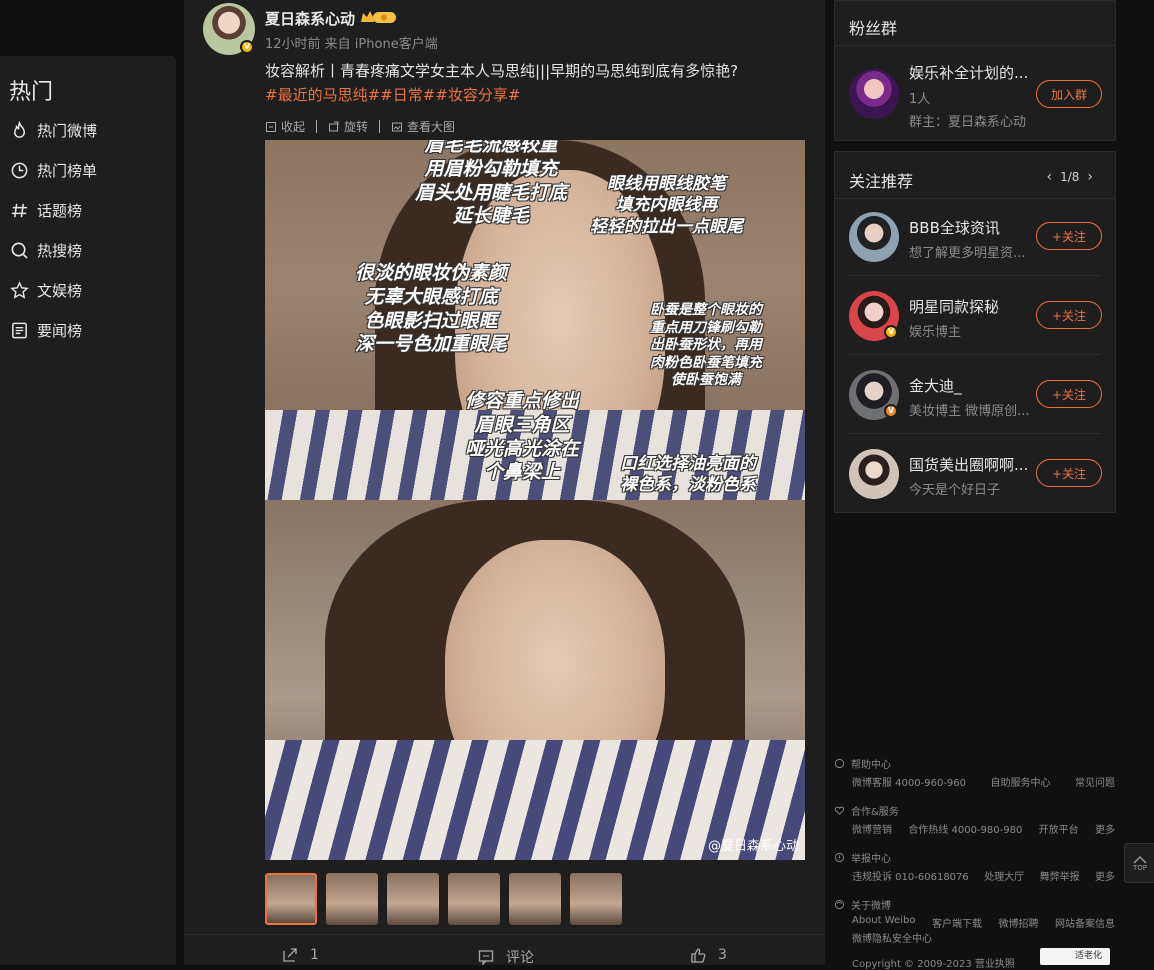 This screenshot has width=1154, height=970. What do you see at coordinates (872, 828) in the screenshot?
I see `footer-link: 微博营销` at bounding box center [872, 828].